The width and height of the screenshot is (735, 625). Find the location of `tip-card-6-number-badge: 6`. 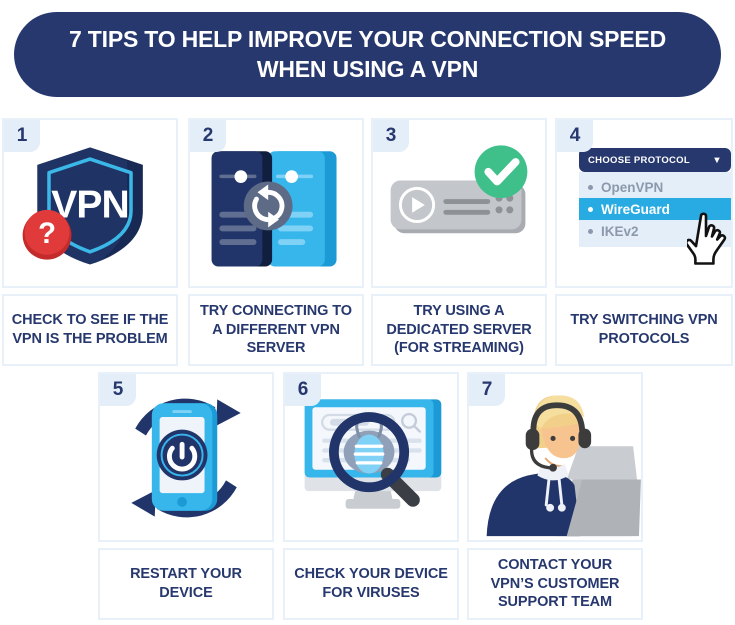

tip-card-6-number-badge: 6 is located at coordinates (303, 390).